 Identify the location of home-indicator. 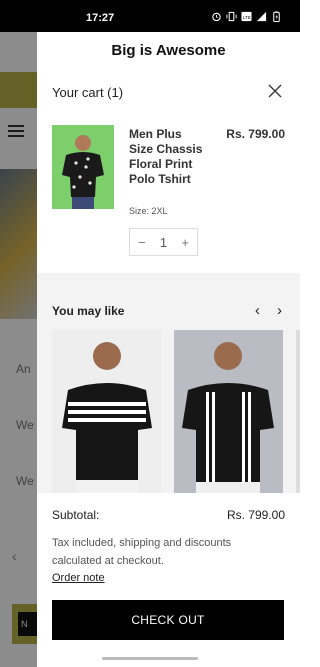
(150, 658).